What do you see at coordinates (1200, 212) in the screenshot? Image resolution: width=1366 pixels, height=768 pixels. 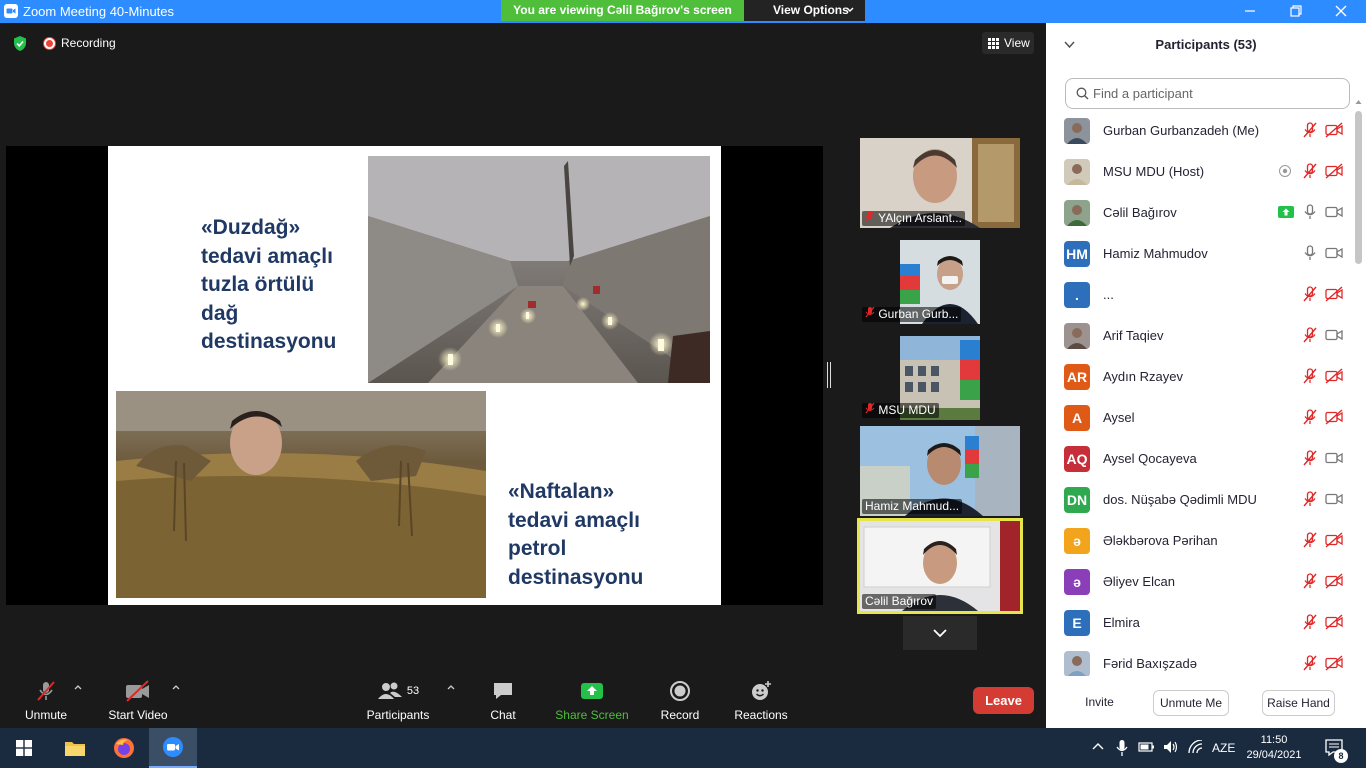 I see `participant-row: Cəlil Bağırov` at bounding box center [1200, 212].